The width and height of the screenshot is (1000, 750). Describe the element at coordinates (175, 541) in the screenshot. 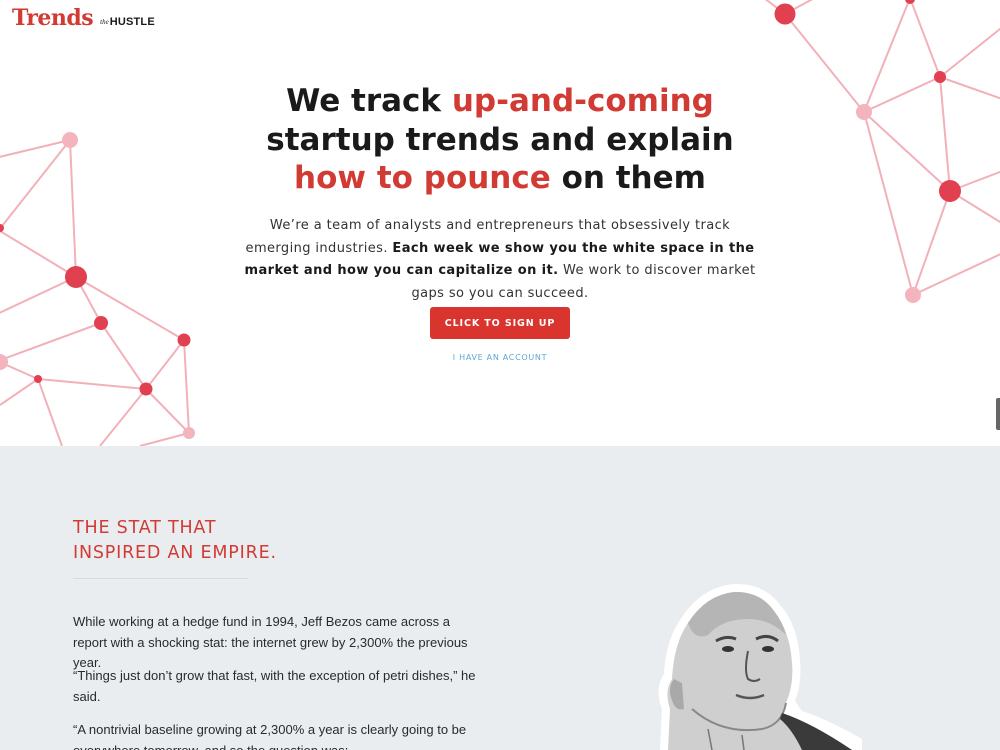

I see `stat-section-title: THE STAT THAT INSPIRED AN EMPIRE.` at that location.